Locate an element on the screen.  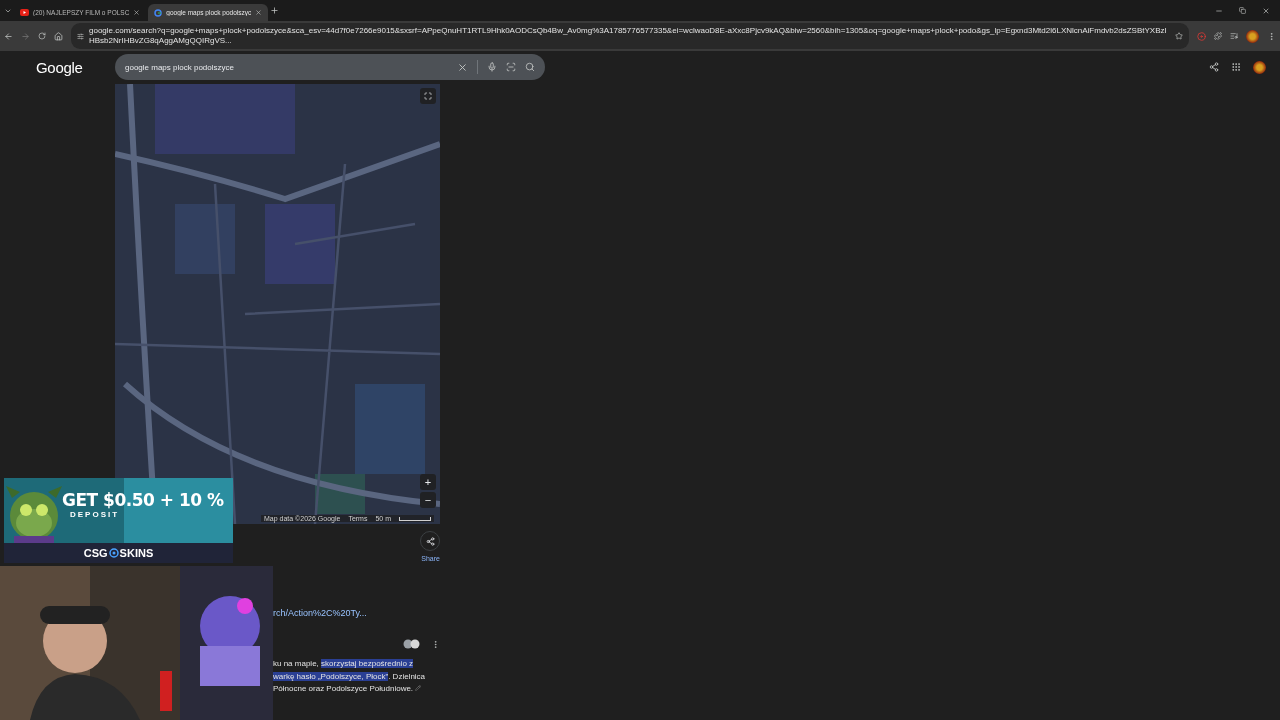
more-options-icon is located at coordinates (435, 644).